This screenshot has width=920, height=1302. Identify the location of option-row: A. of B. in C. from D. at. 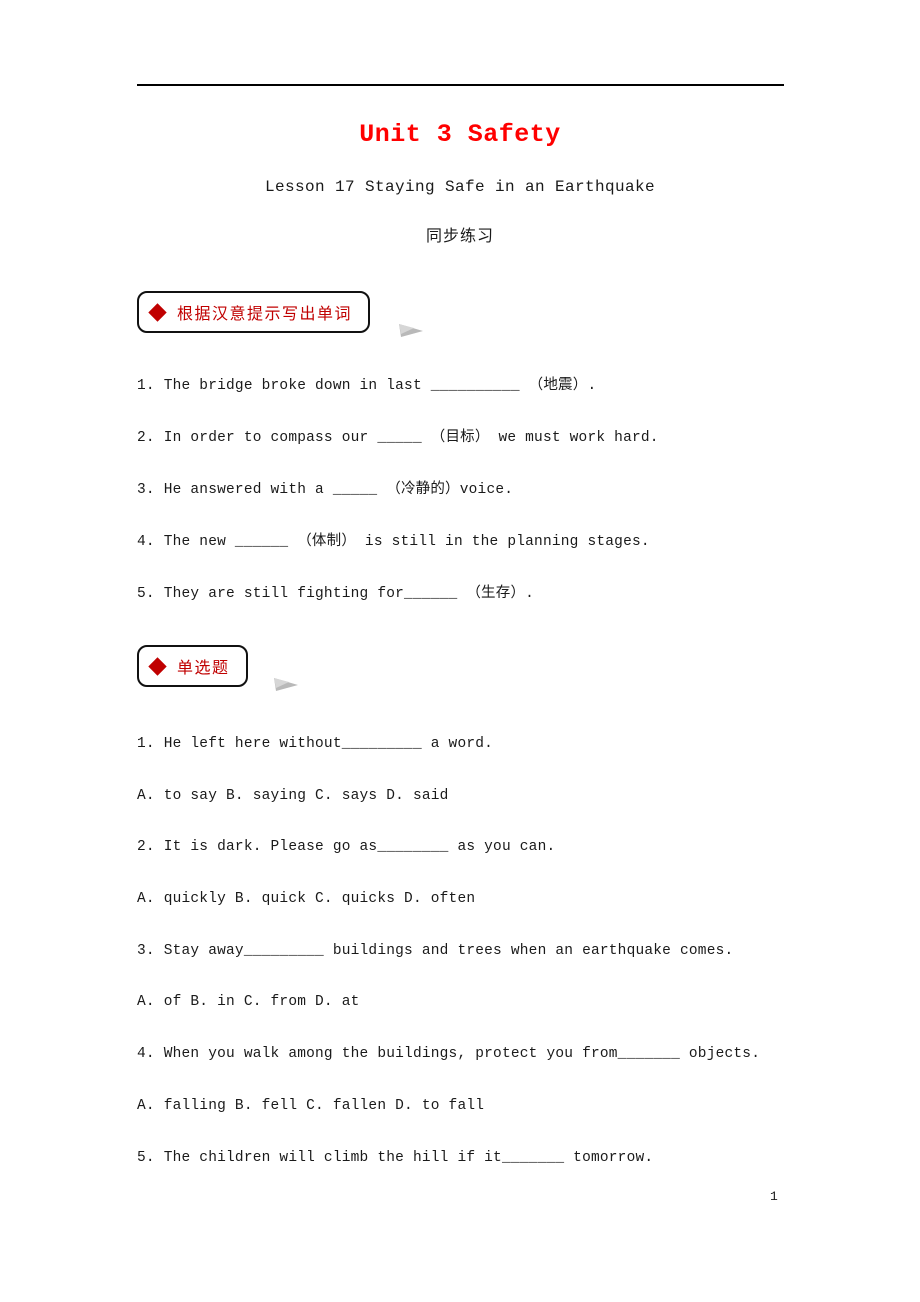
(248, 1002).